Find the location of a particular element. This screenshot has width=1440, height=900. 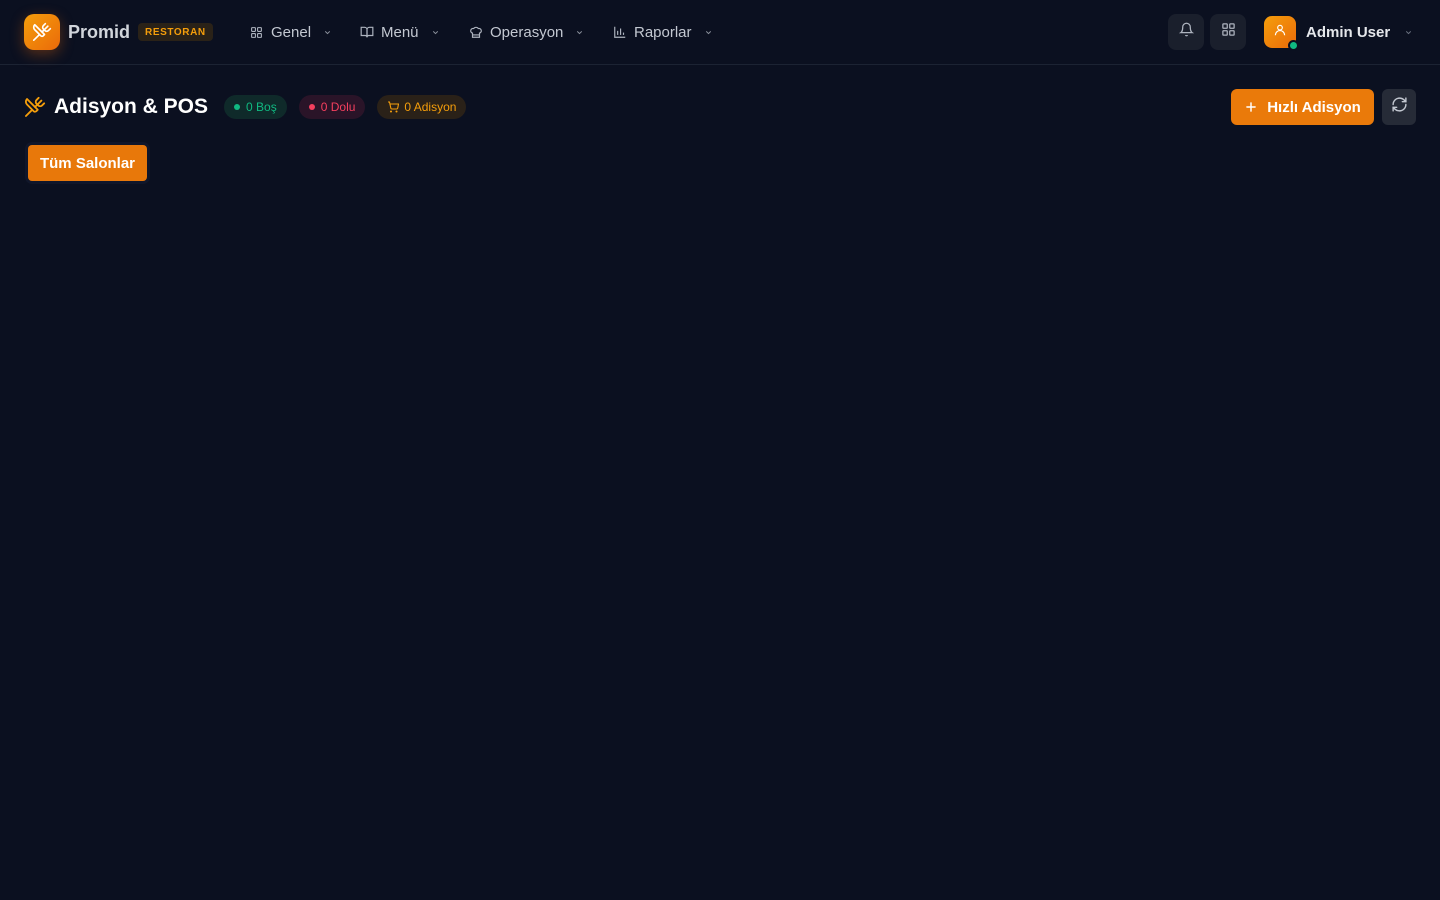

bar-chart-icon is located at coordinates (620, 32).